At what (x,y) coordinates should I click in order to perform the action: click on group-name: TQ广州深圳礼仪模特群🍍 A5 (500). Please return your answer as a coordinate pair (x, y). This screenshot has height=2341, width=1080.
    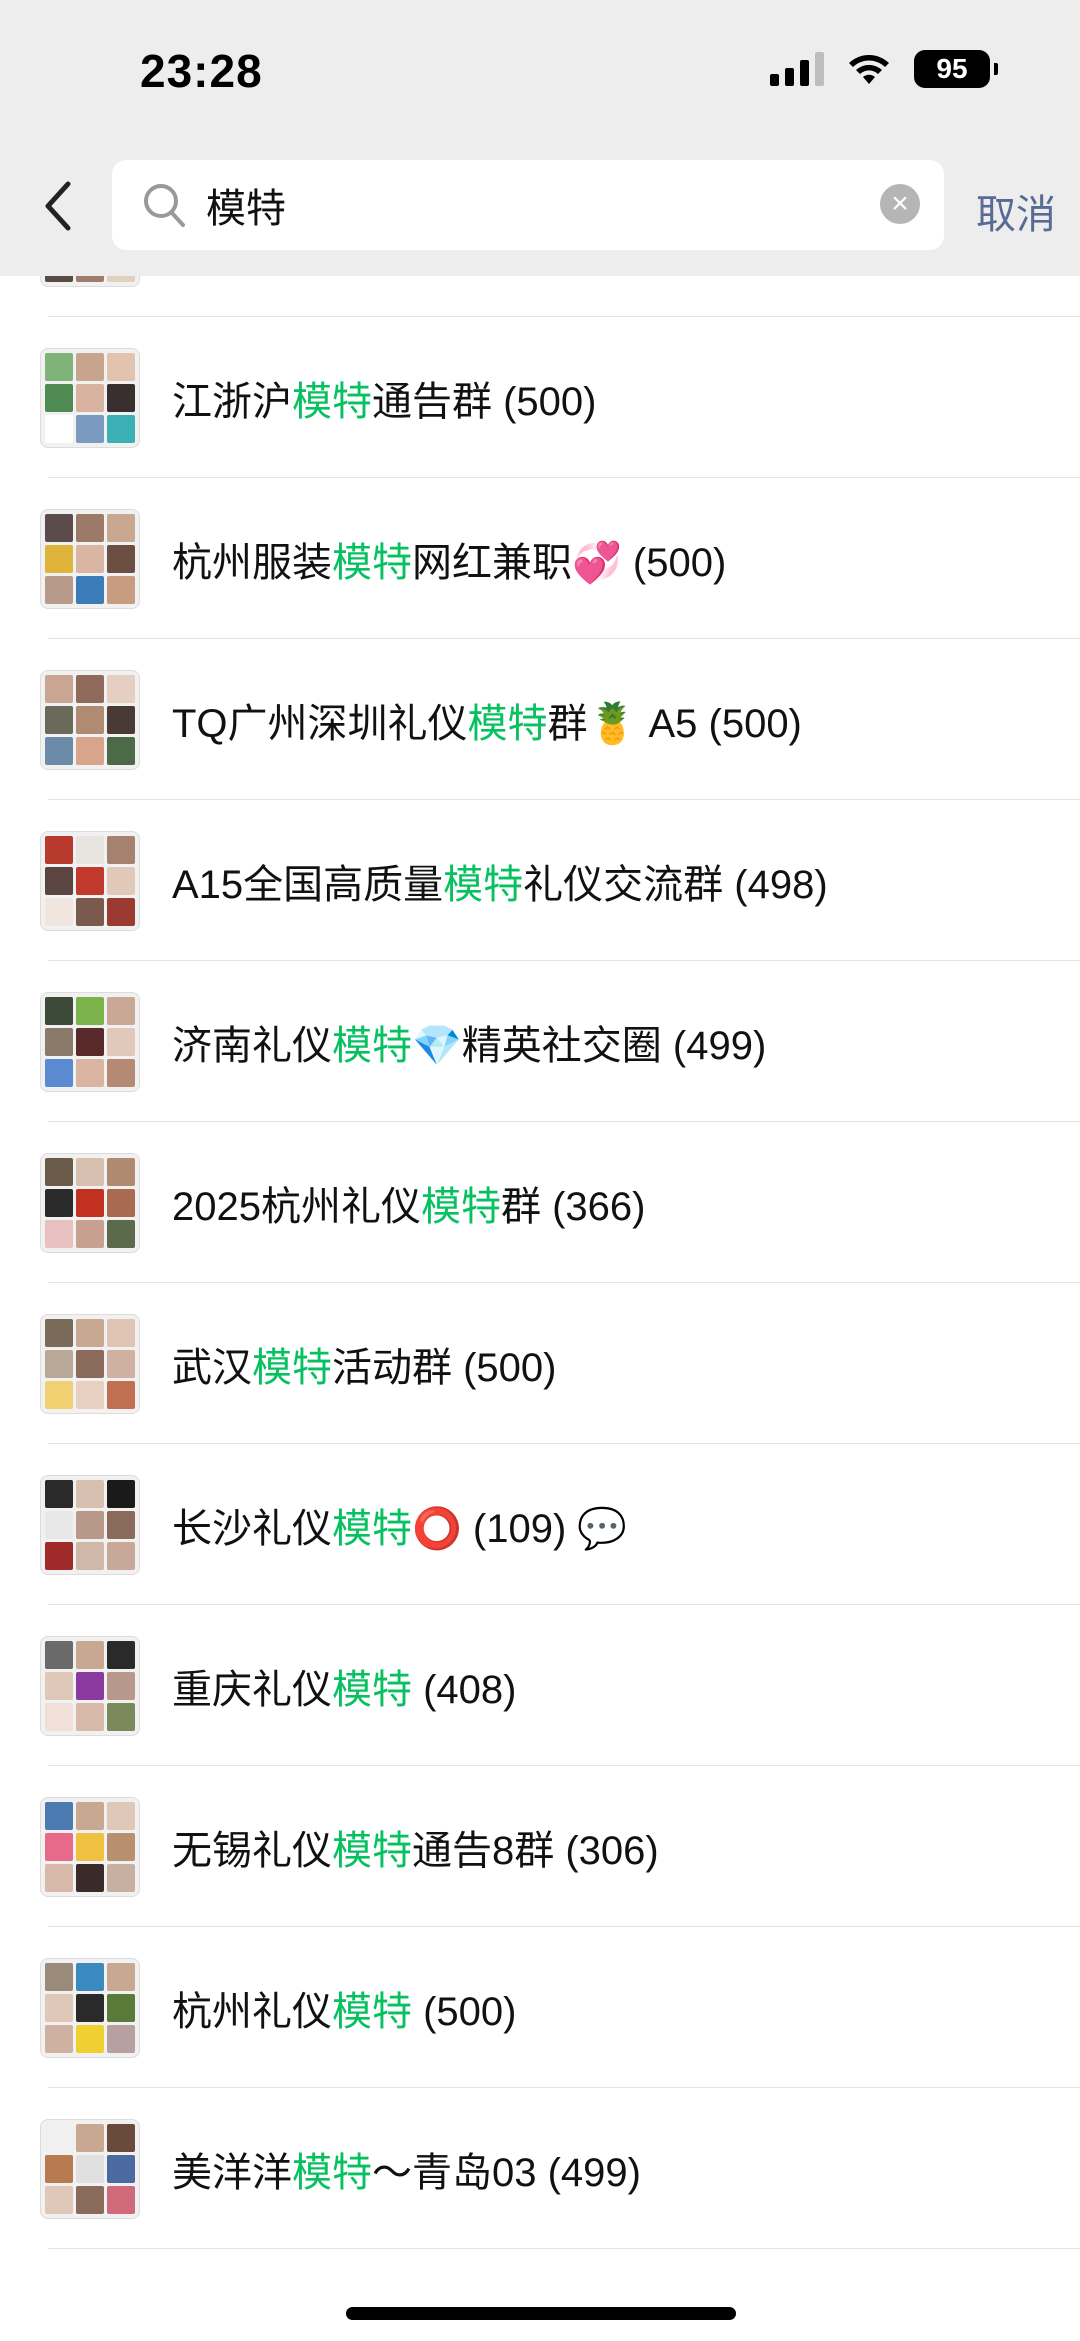
    Looking at the image, I should click on (487, 720).